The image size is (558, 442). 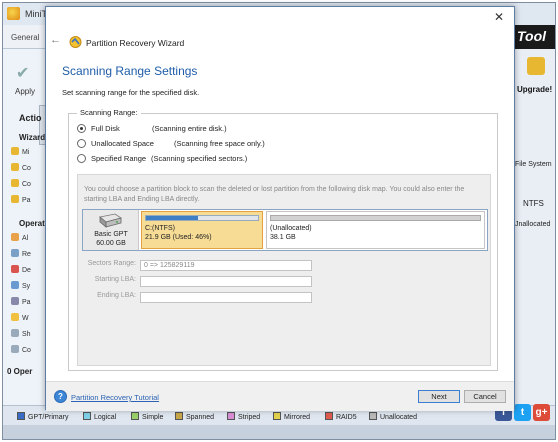 I want to click on disk-info: Basic GPT 60.00 GB, so click(x=111, y=230).